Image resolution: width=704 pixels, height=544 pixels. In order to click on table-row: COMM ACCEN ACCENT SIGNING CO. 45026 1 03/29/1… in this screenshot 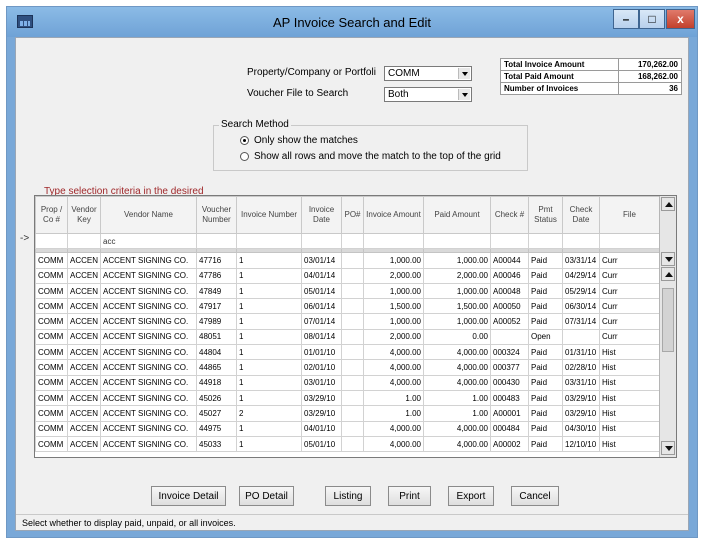, I will do `click(347, 398)`.